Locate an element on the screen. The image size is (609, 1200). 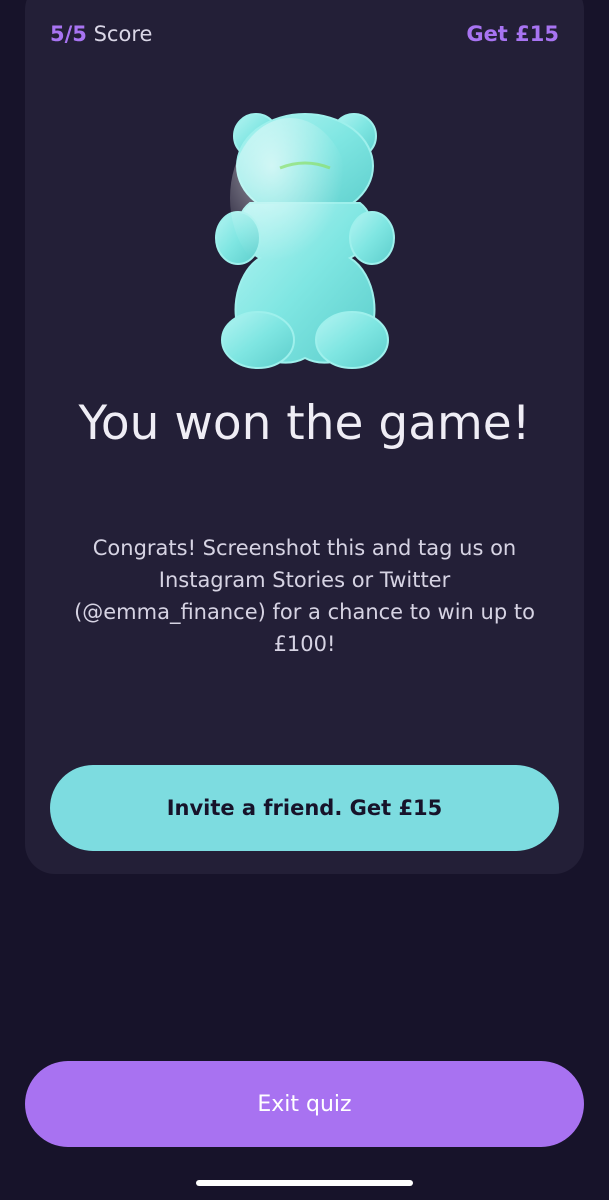
score-value: 5/5 is located at coordinates (68, 34).